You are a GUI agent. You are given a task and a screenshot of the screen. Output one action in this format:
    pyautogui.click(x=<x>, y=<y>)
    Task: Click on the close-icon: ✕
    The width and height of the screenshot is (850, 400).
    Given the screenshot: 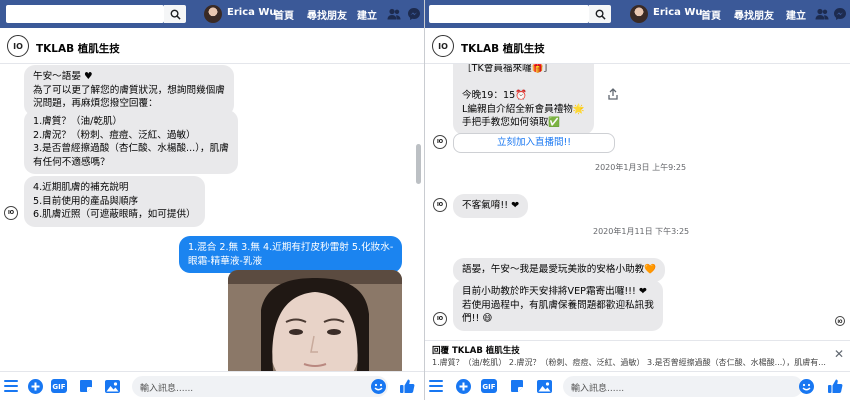 What is the action you would take?
    pyautogui.click(x=839, y=354)
    